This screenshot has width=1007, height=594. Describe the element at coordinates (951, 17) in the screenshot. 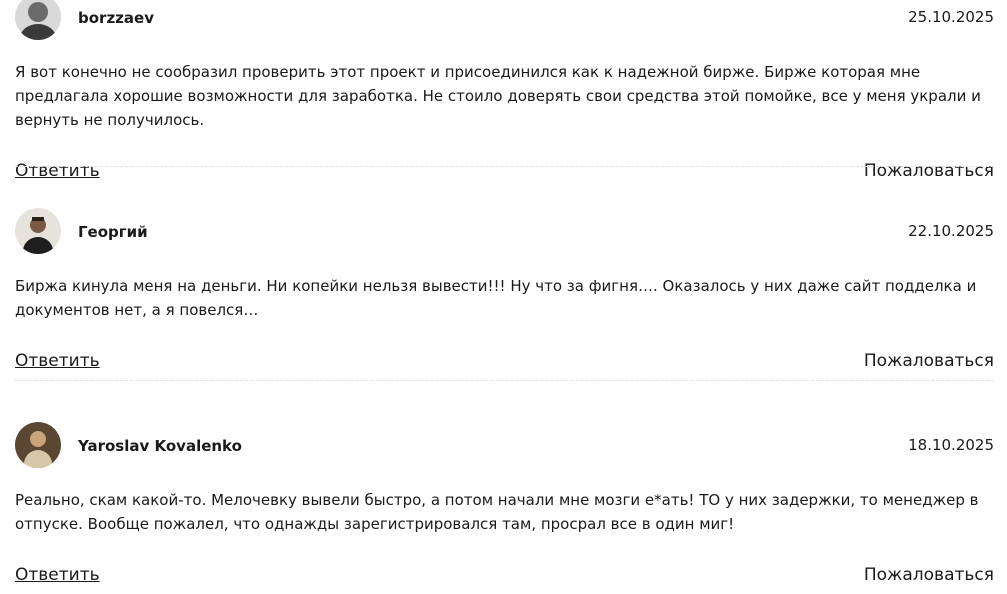

I see `comment-date: 25.10.2025` at that location.